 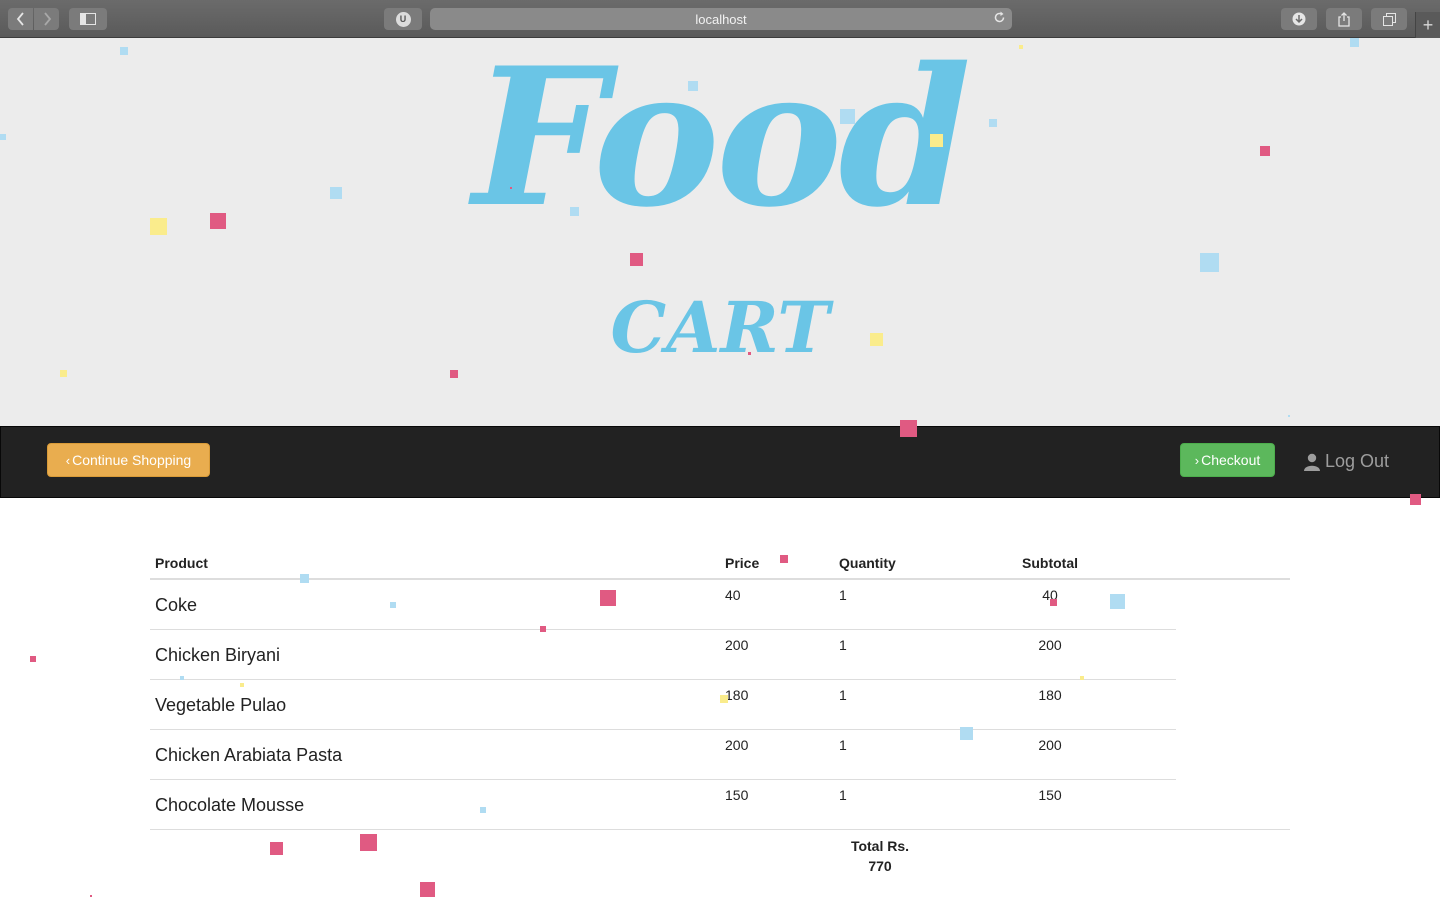 I want to click on chevron-right-icon, so click(x=47, y=19).